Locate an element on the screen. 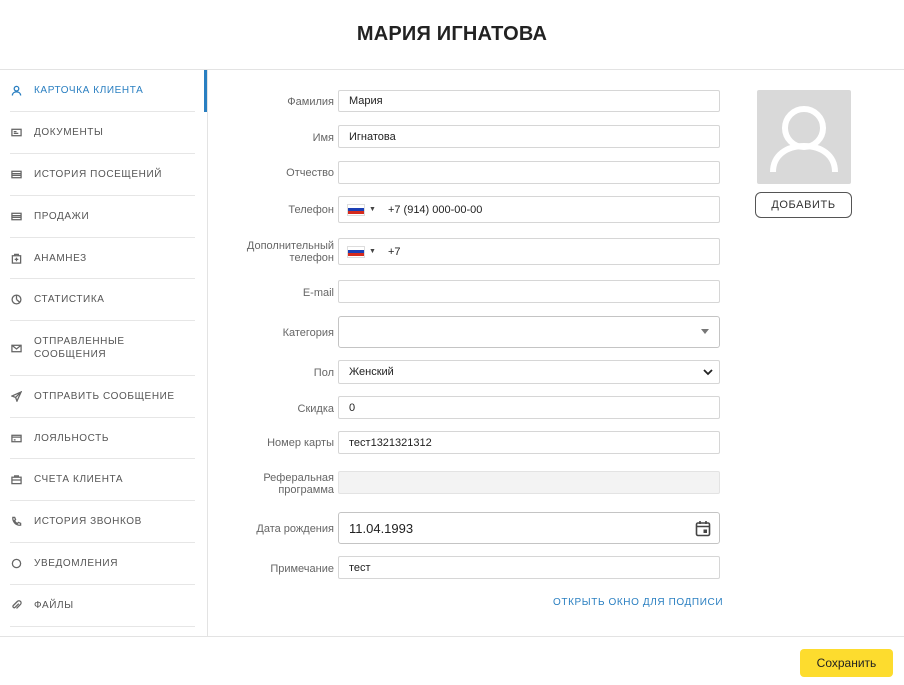 The width and height of the screenshot is (904, 685). row-last-name: Фамилия Мария is located at coordinates (468, 101).